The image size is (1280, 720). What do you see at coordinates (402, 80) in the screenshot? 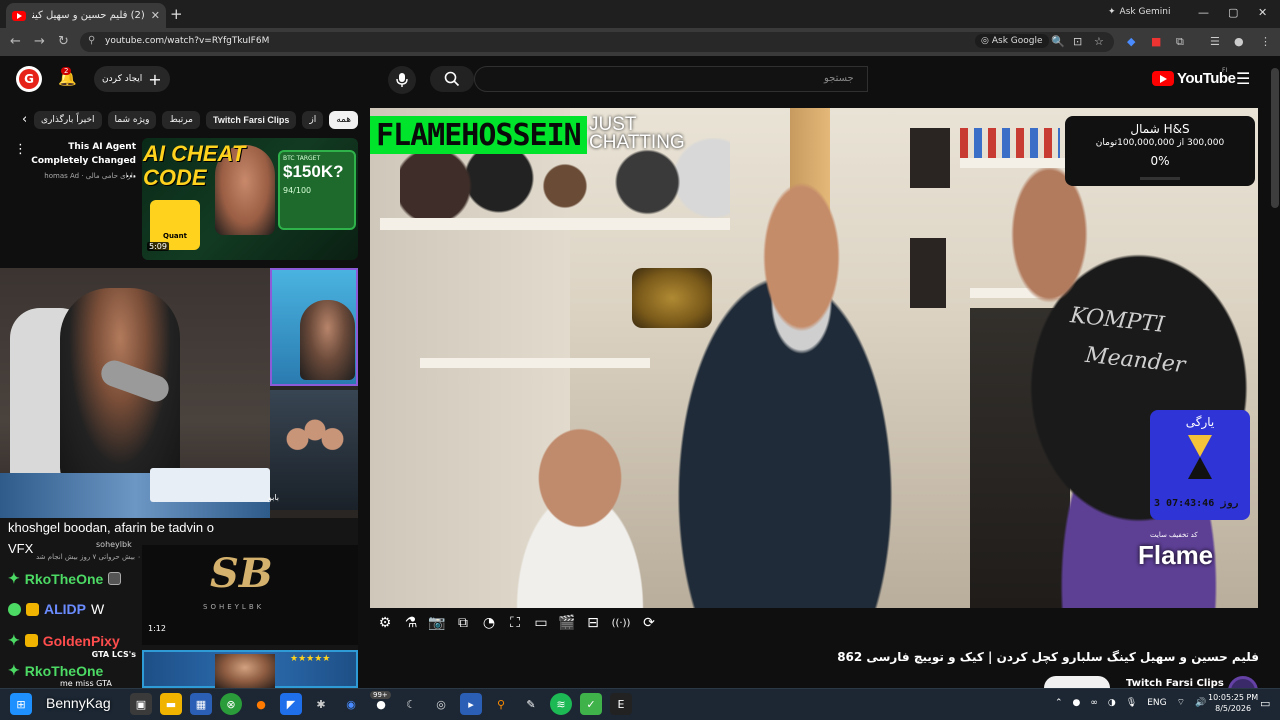
I see `voice-search-button` at bounding box center [402, 80].